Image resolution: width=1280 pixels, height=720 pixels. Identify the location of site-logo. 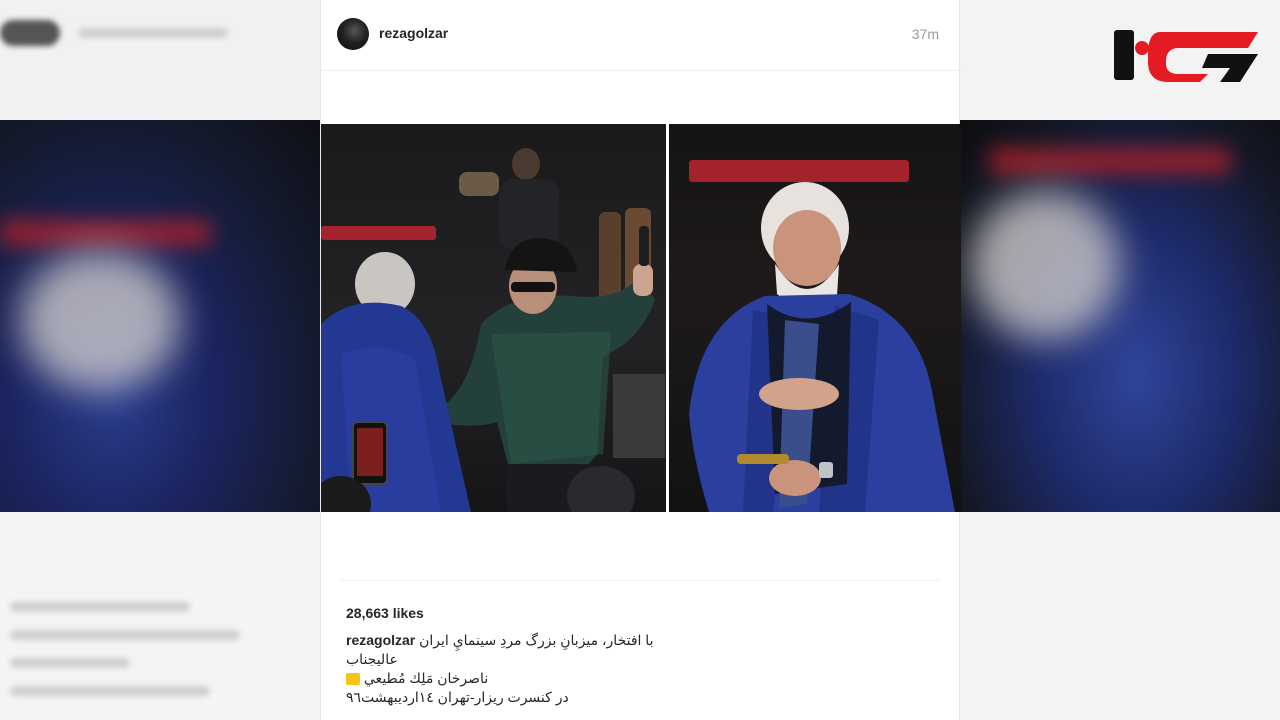
(1186, 55).